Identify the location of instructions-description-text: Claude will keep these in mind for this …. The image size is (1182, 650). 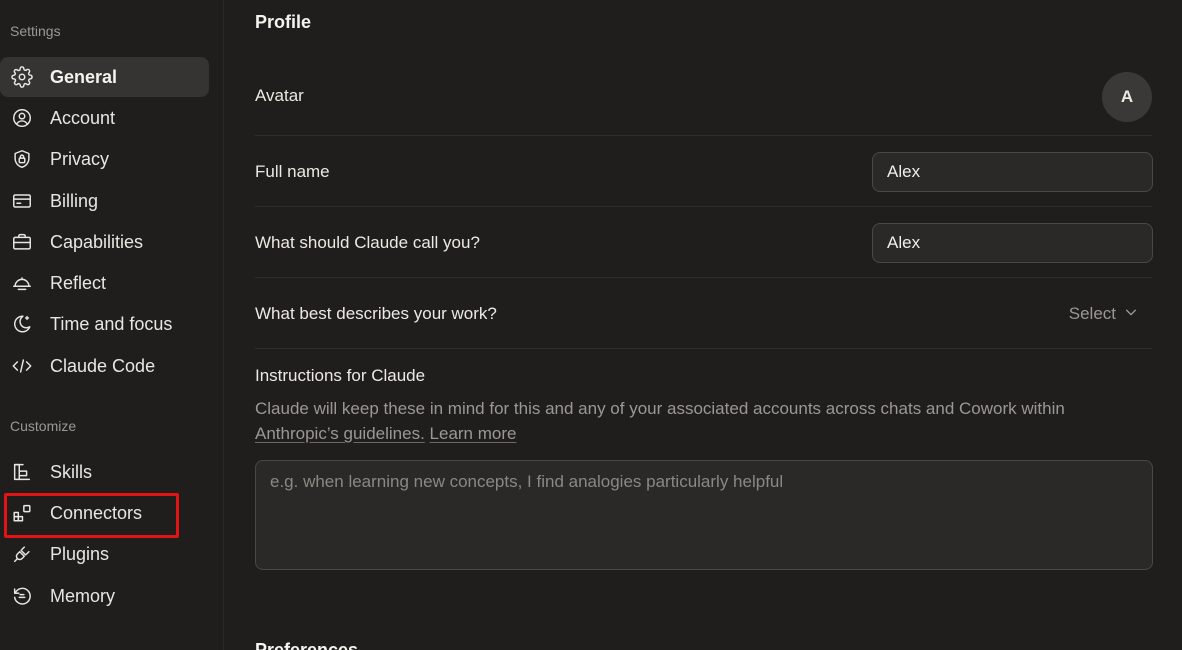
(660, 408).